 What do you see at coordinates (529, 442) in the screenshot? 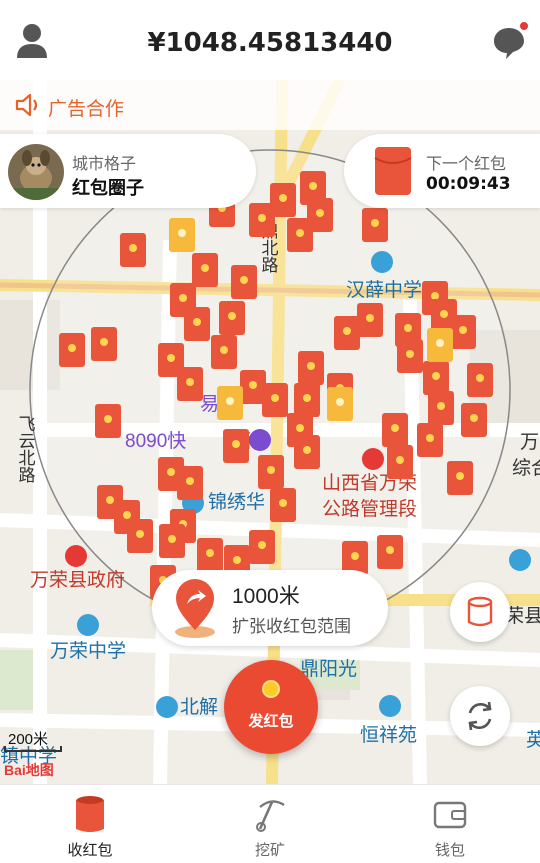
I see `map-label: 万` at bounding box center [529, 442].